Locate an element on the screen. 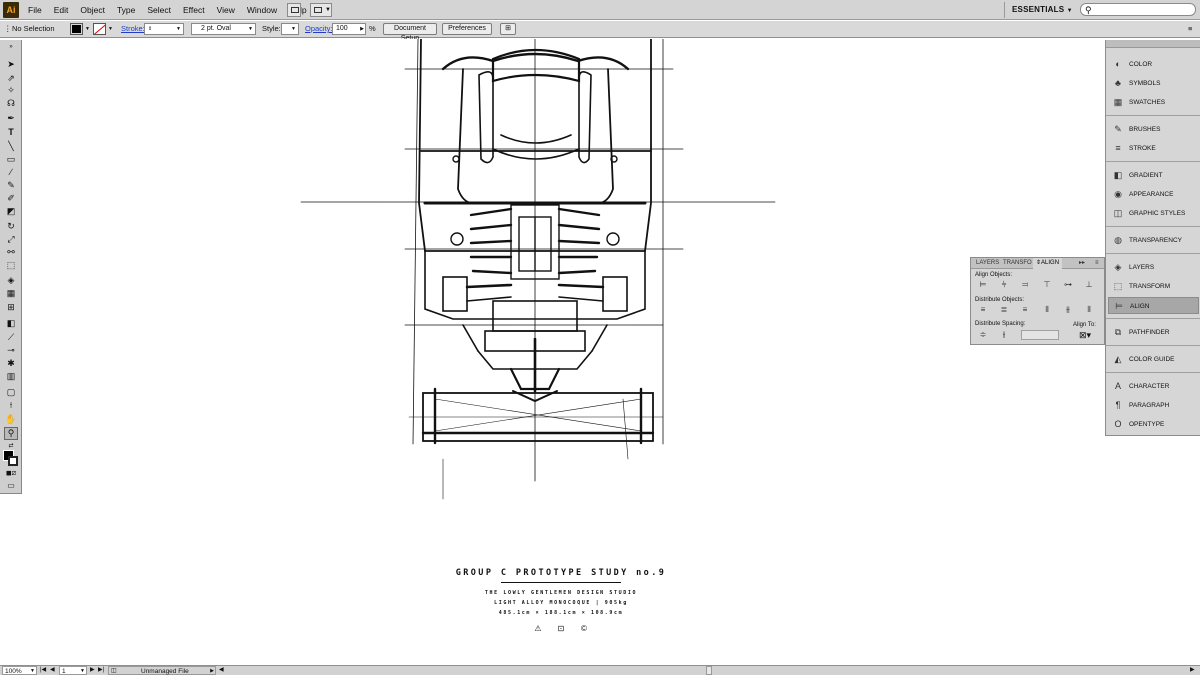  stroke-label: Stroke: is located at coordinates (133, 29).